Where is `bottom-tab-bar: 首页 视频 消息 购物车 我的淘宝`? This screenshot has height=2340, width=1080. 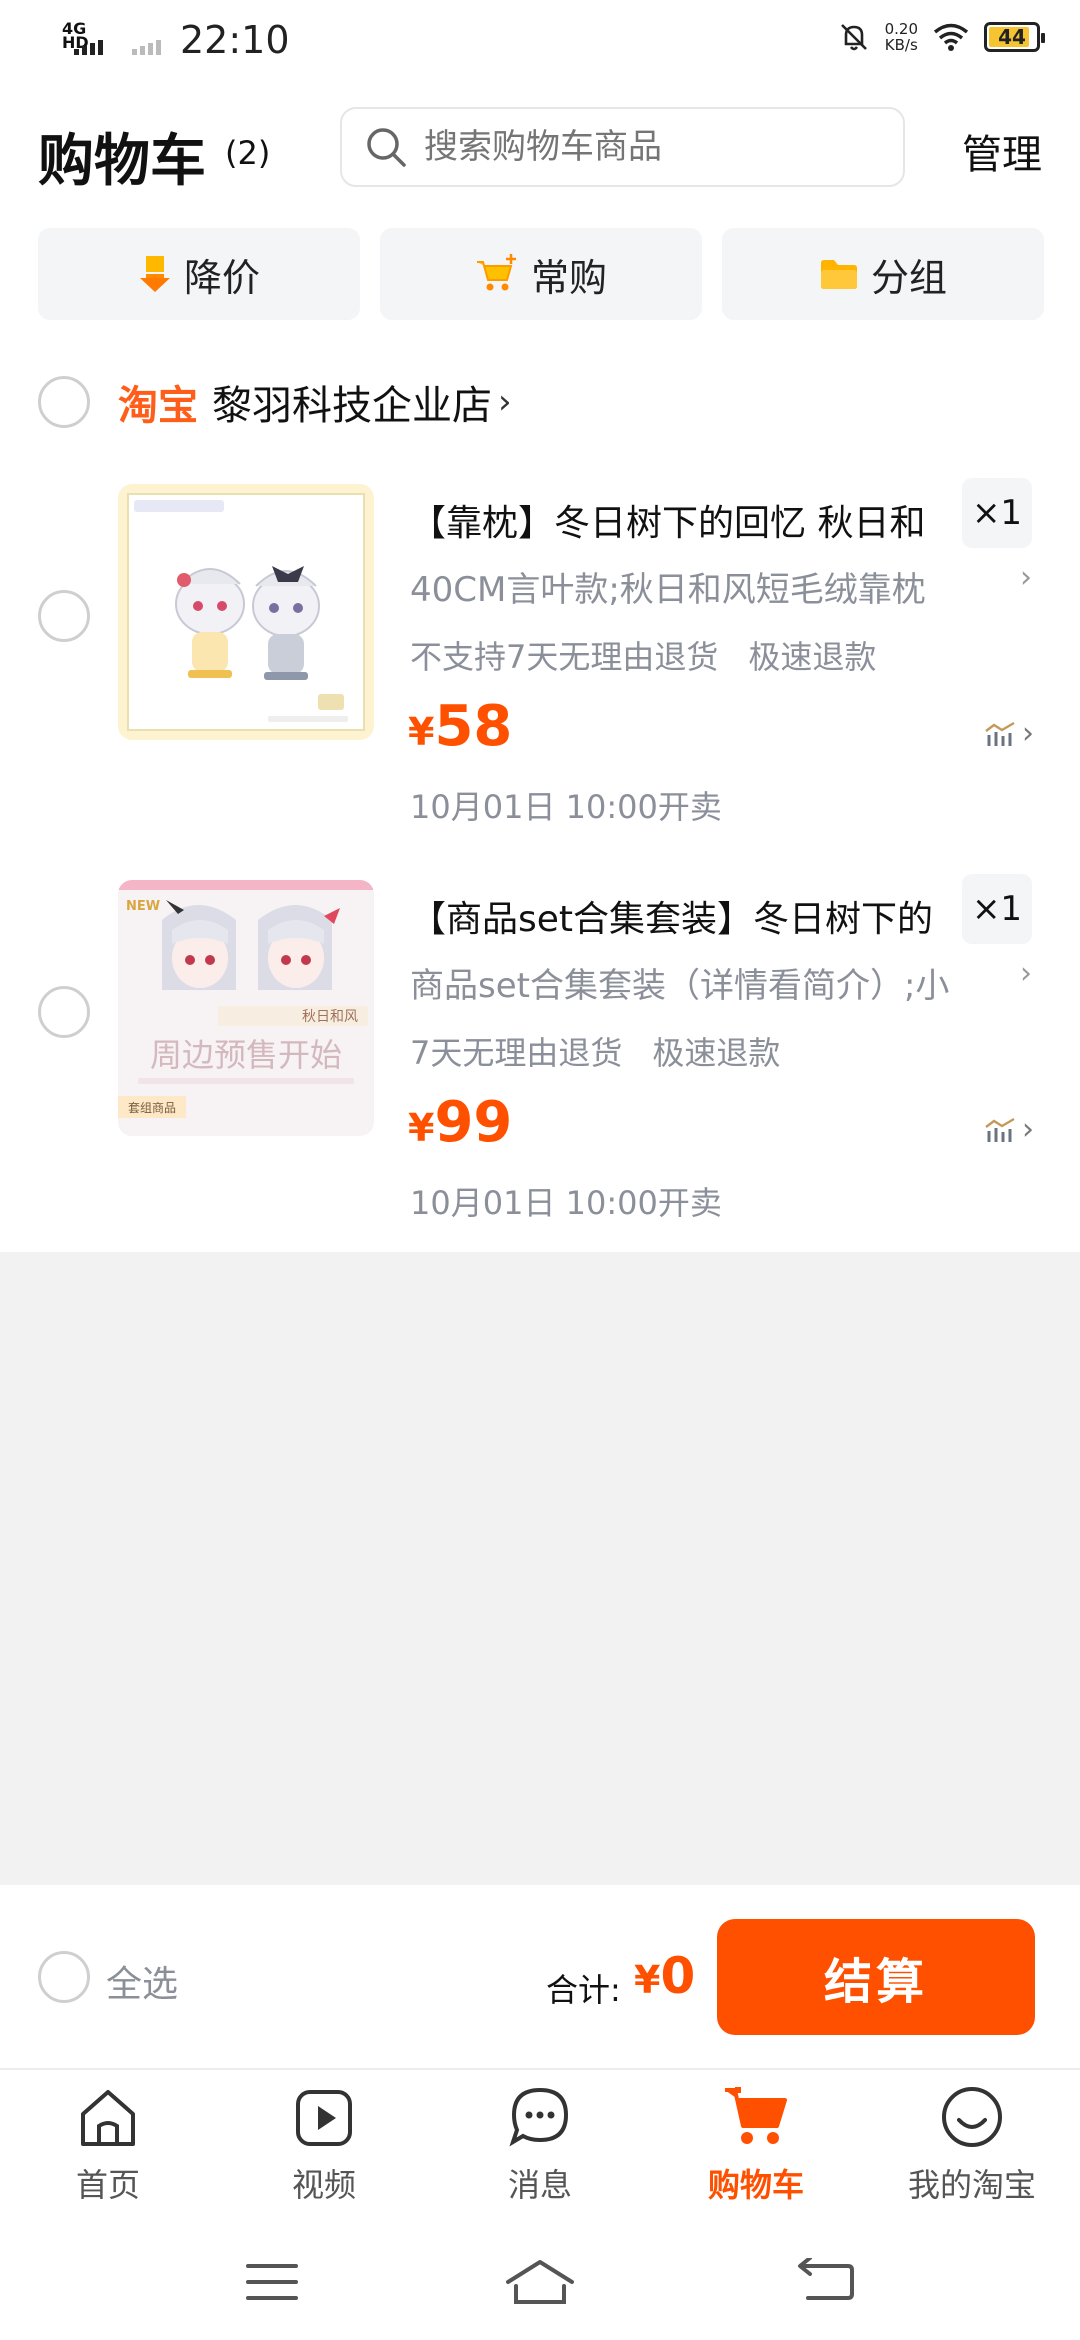
bottom-tab-bar: 首页 视频 消息 购物车 我的淘宝 is located at coordinates (540, 2150).